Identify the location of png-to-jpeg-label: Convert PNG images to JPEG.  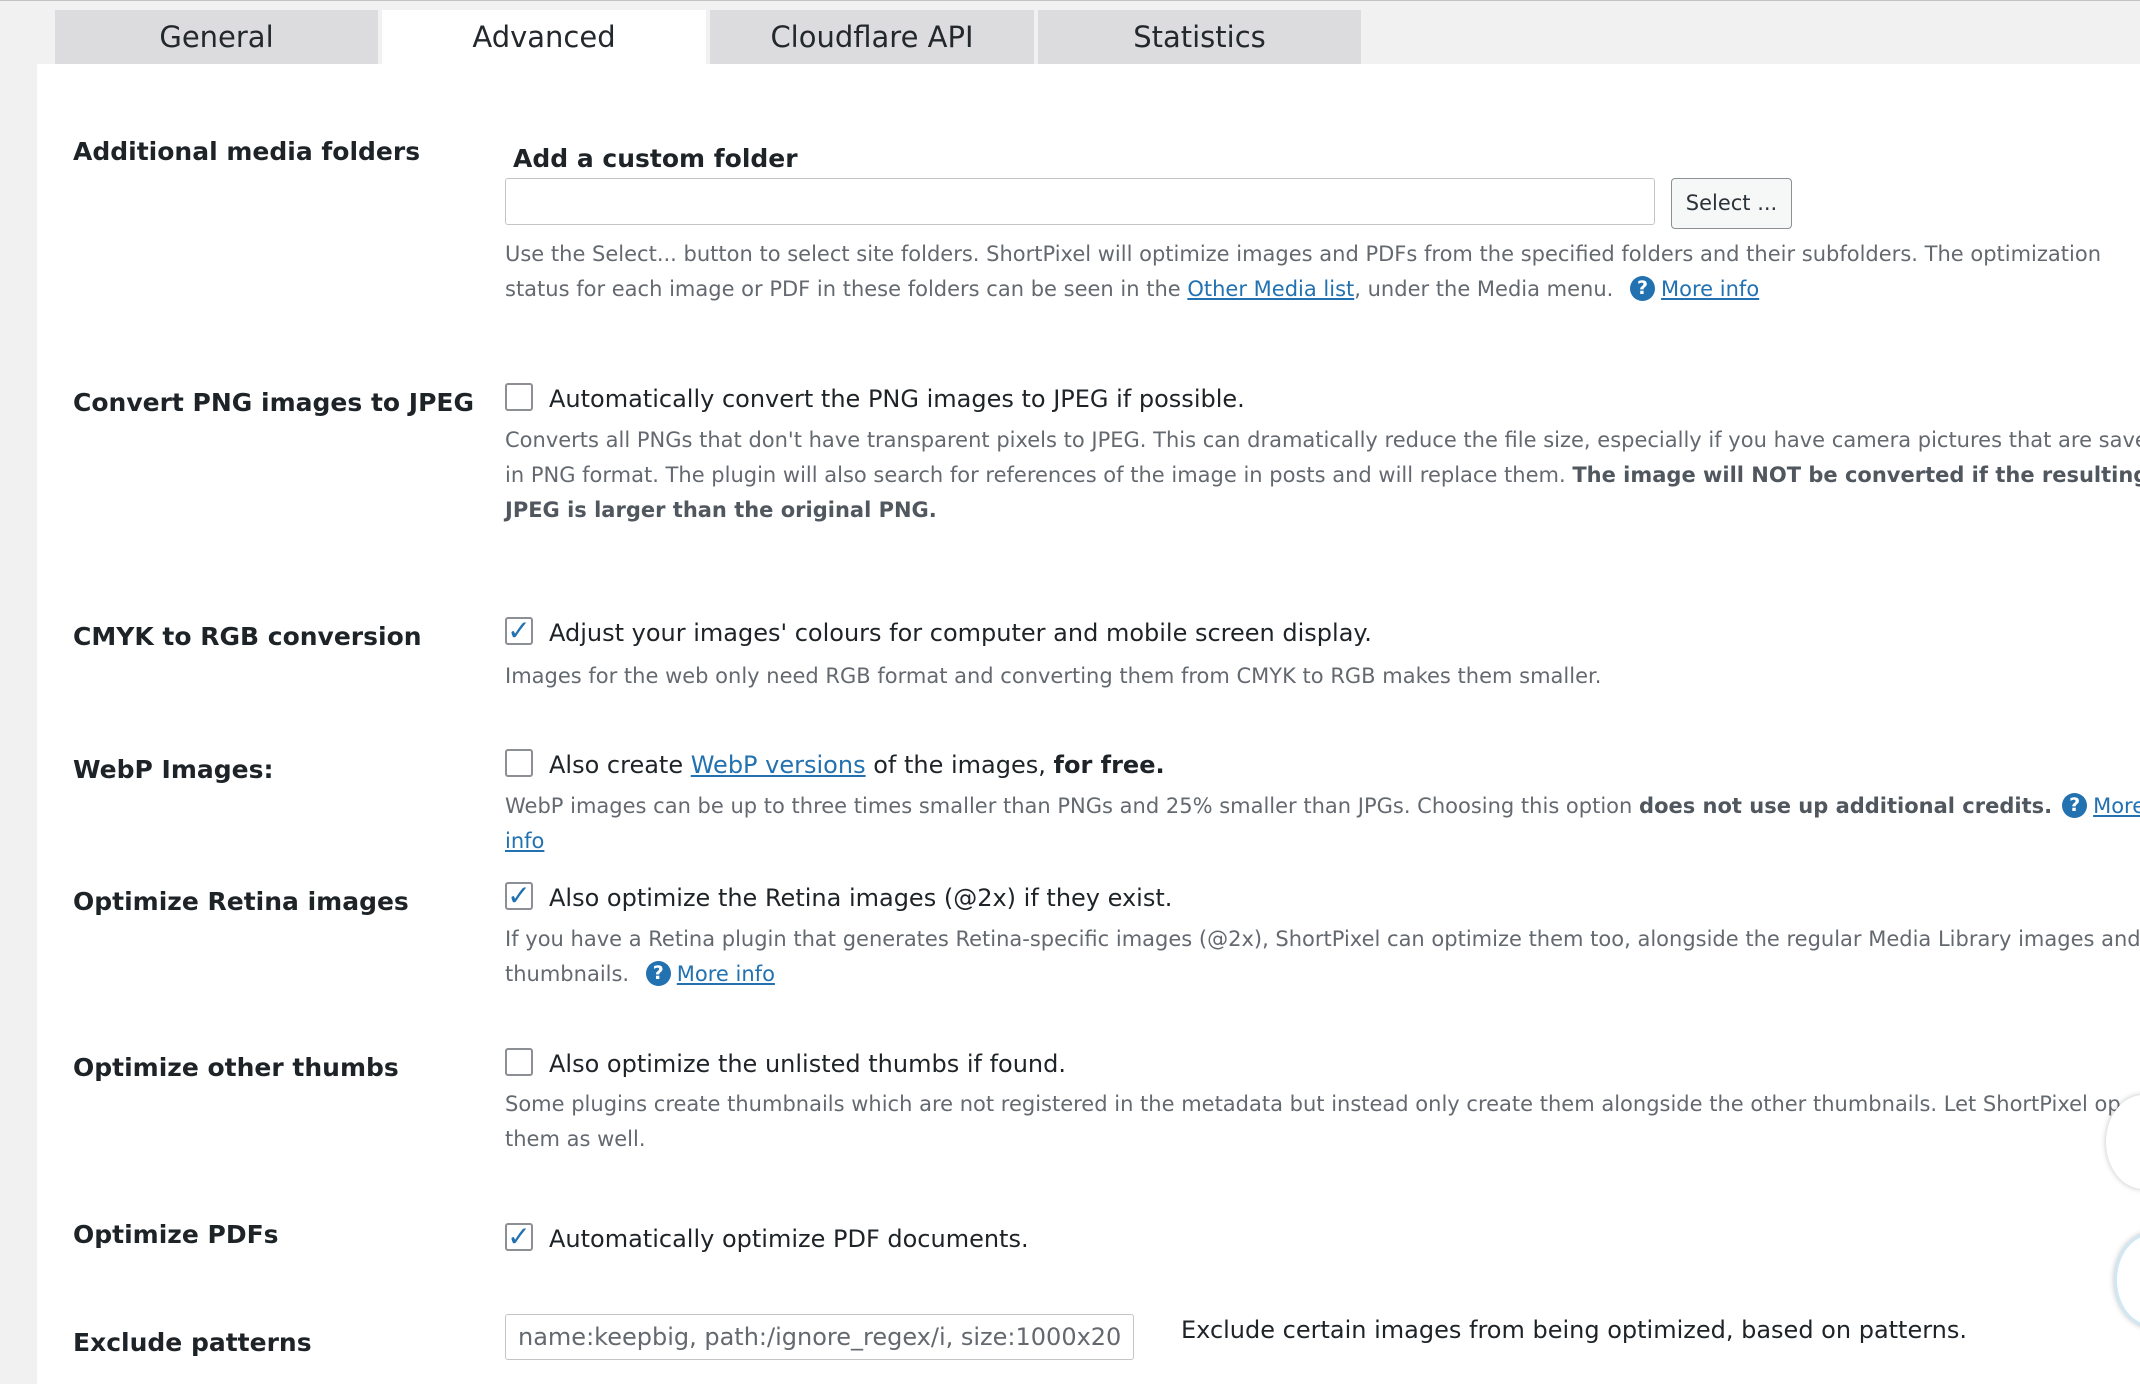
(274, 402).